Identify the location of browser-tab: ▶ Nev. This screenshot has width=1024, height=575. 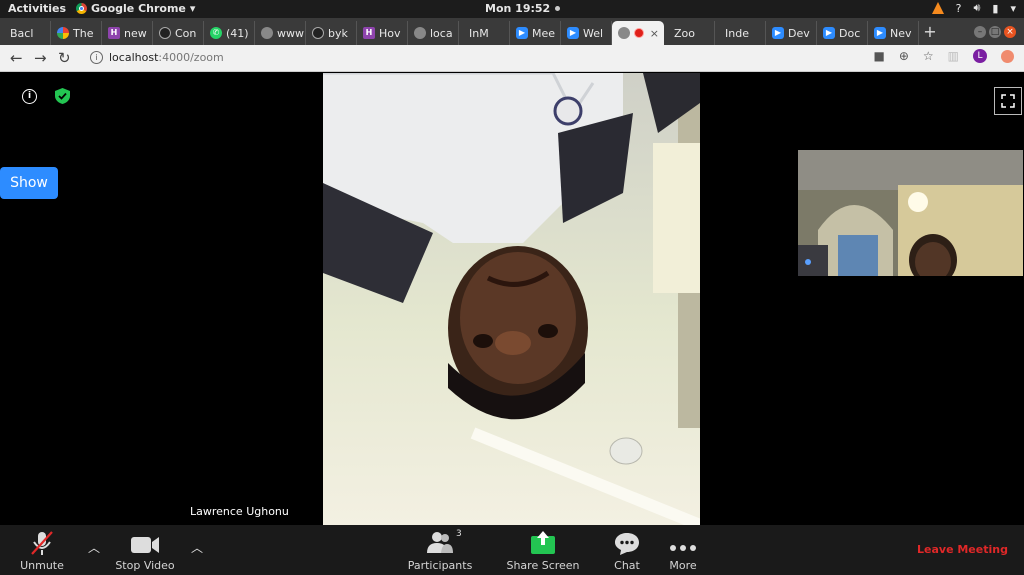
(893, 33).